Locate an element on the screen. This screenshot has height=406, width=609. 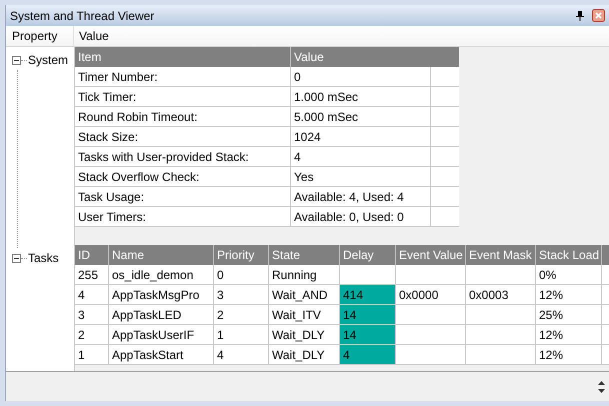
table-cell: 414 is located at coordinates (368, 294).